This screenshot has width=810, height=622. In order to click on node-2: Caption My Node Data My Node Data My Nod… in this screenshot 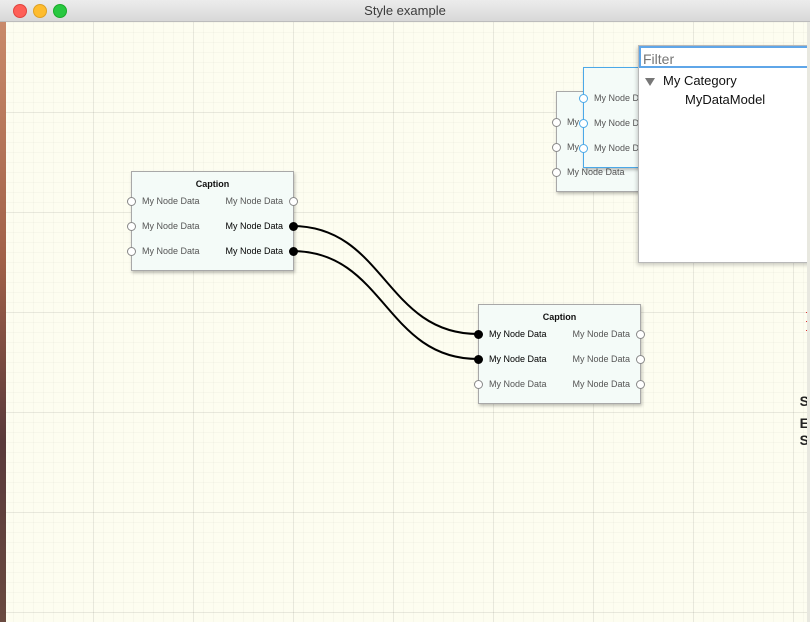, I will do `click(559, 354)`.